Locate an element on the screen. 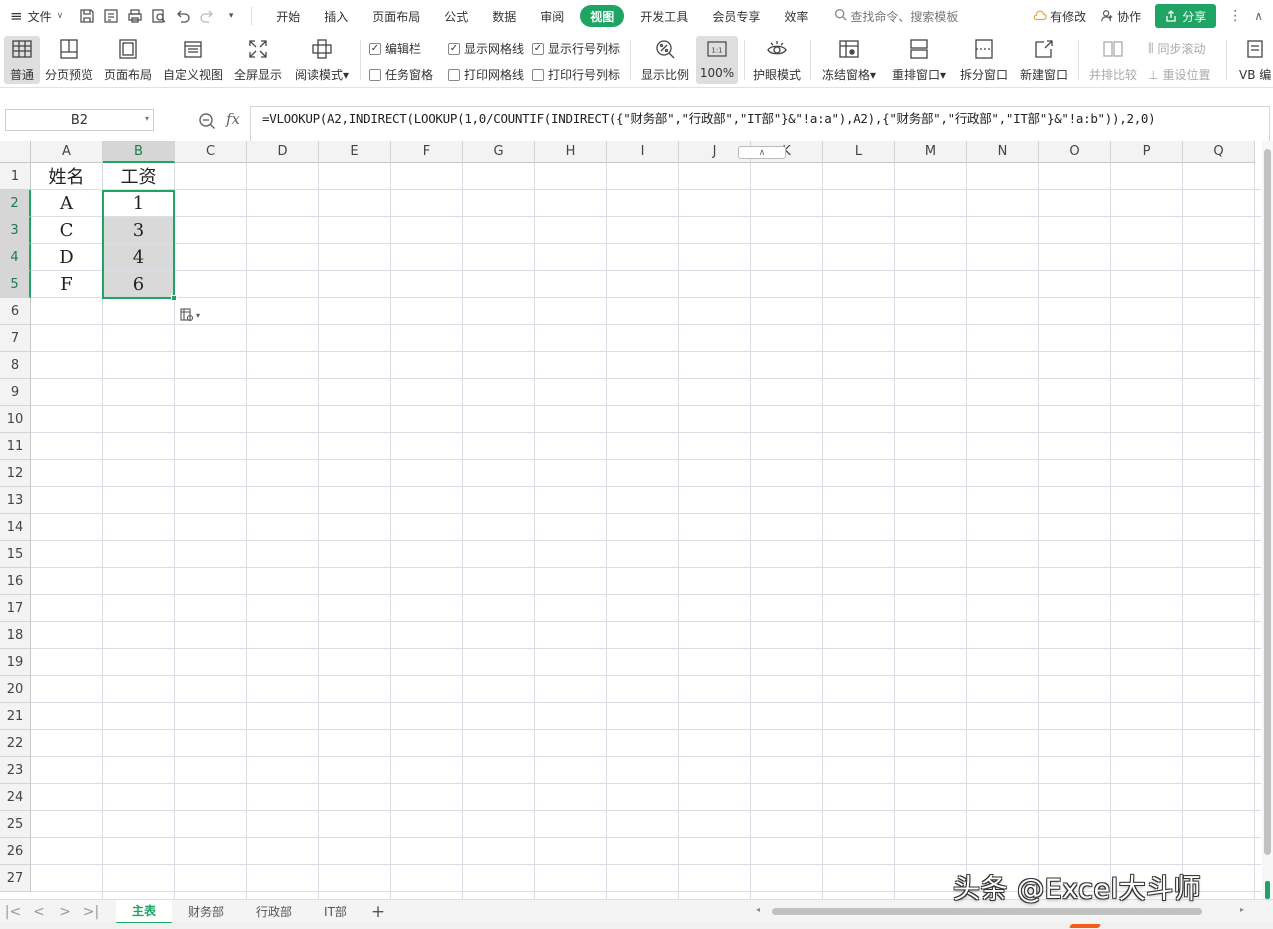  chevron-down-icon: ▾ is located at coordinates (147, 118).